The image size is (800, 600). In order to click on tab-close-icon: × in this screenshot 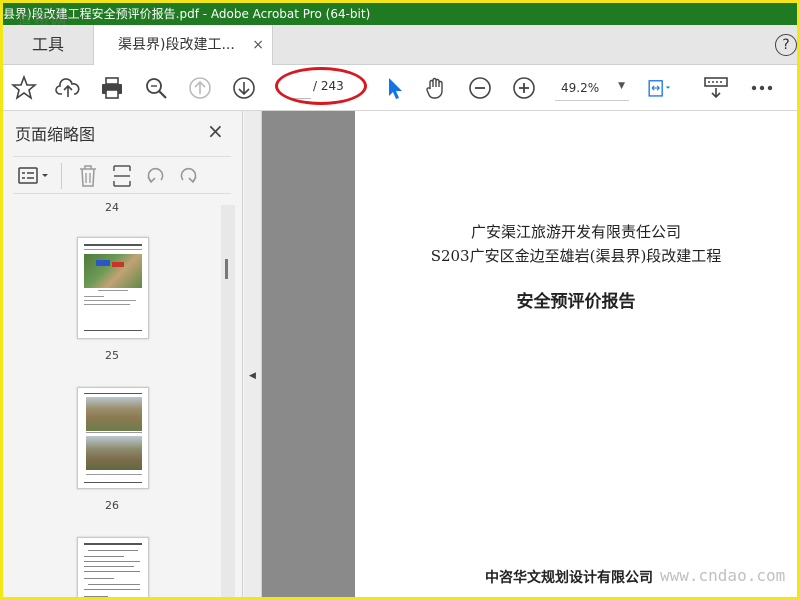, I will do `click(258, 45)`.